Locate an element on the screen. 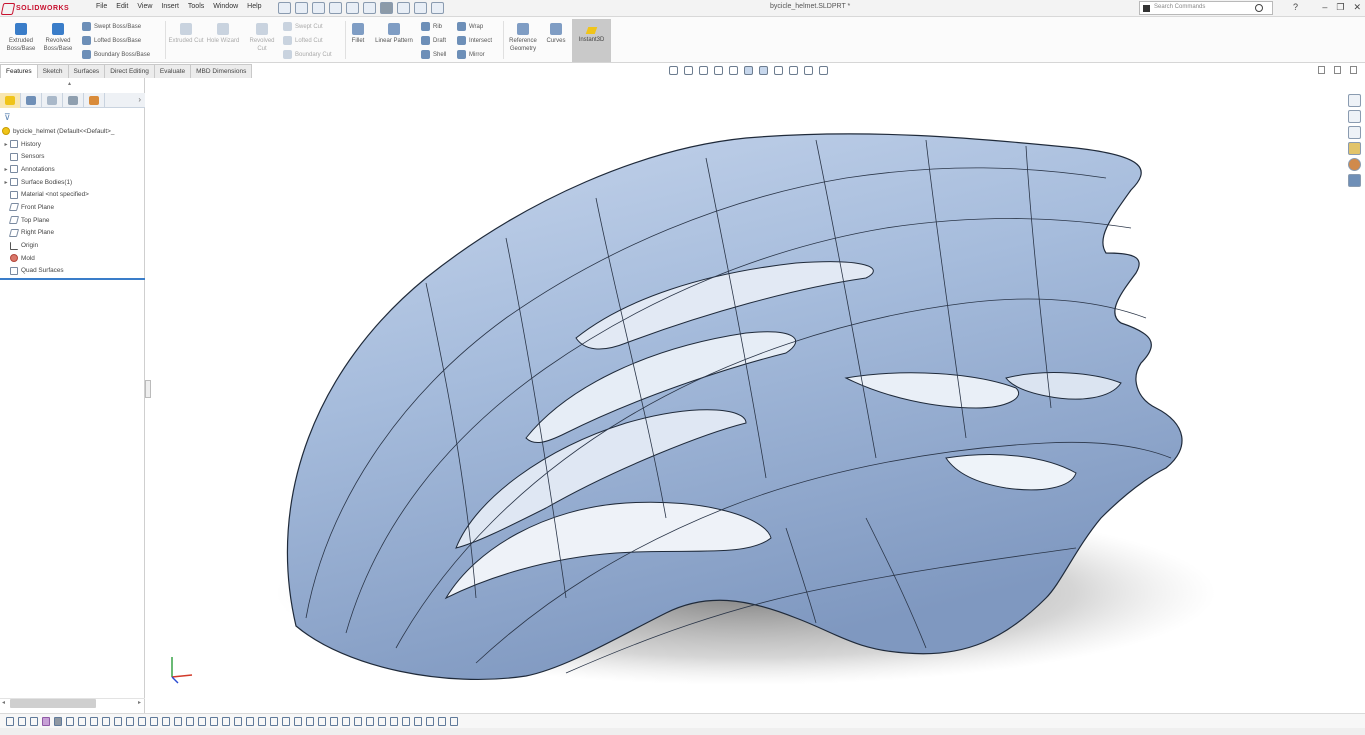  3d-sketch-icon is located at coordinates (46, 721).